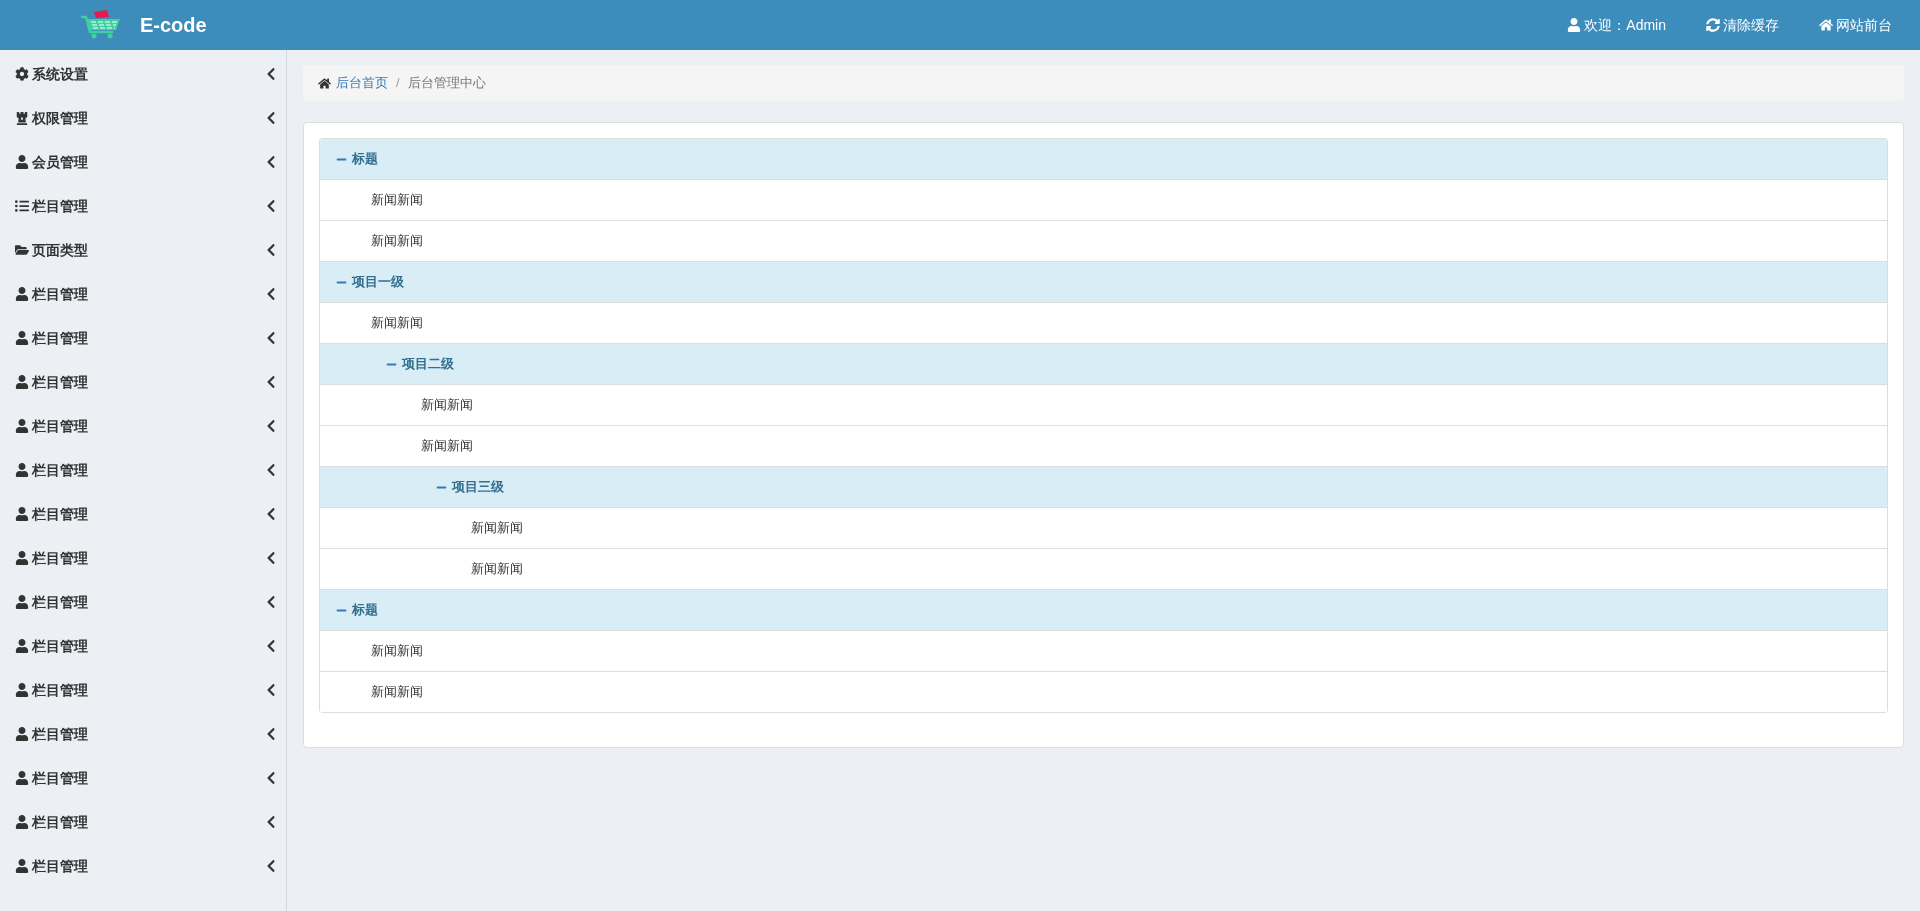 The image size is (1920, 911). What do you see at coordinates (173, 25) in the screenshot?
I see `logo-text: E-code` at bounding box center [173, 25].